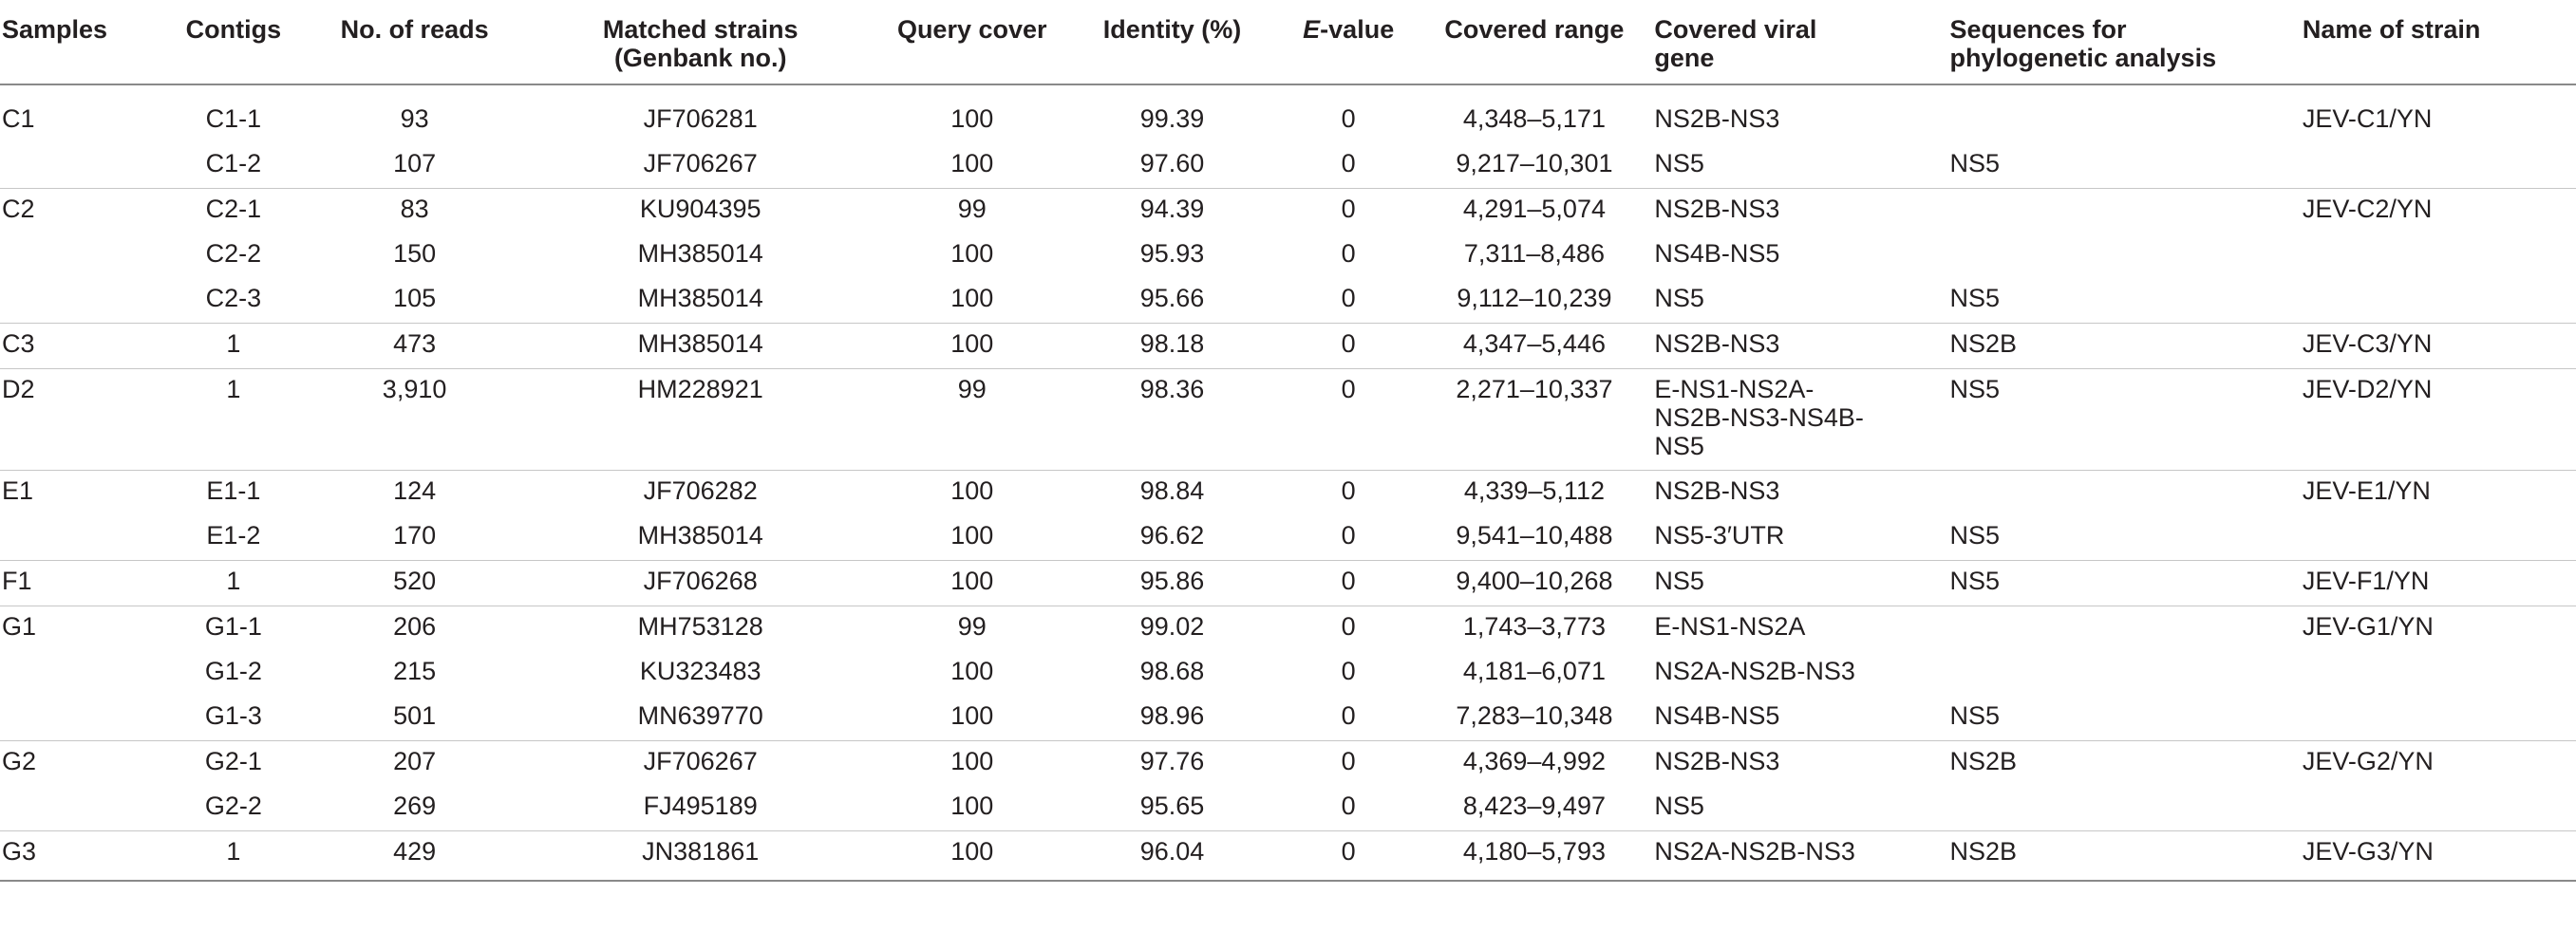 The width and height of the screenshot is (2576, 932). Describe the element at coordinates (2436, 628) in the screenshot. I see `cell-strain: JEV-G1/YN` at that location.